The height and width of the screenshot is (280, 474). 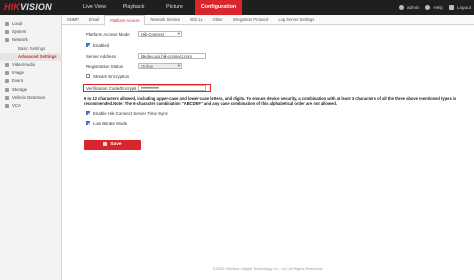 I want to click on enable-time-sync-label: Enable Hik-Connect Server Time Sync, so click(x=130, y=113).